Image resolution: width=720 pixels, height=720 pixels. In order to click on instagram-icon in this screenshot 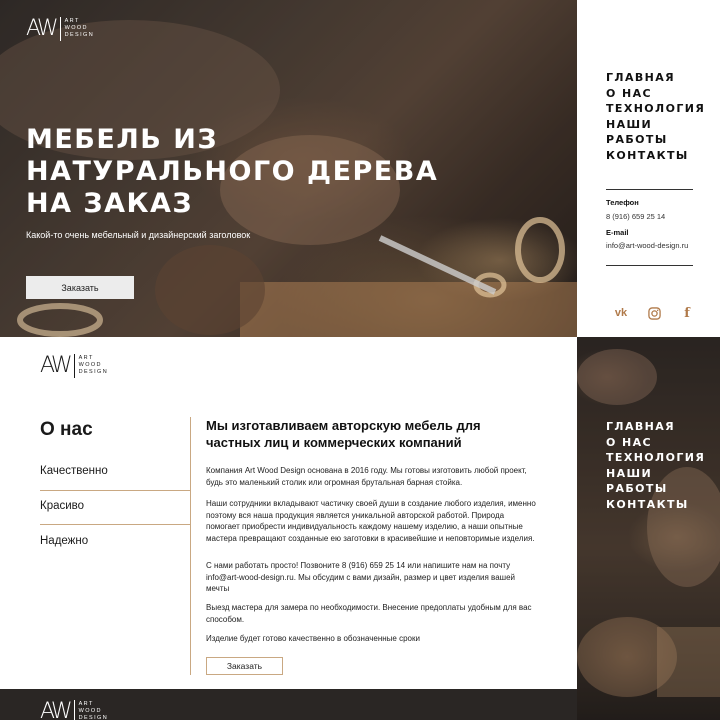, I will do `click(654, 313)`.